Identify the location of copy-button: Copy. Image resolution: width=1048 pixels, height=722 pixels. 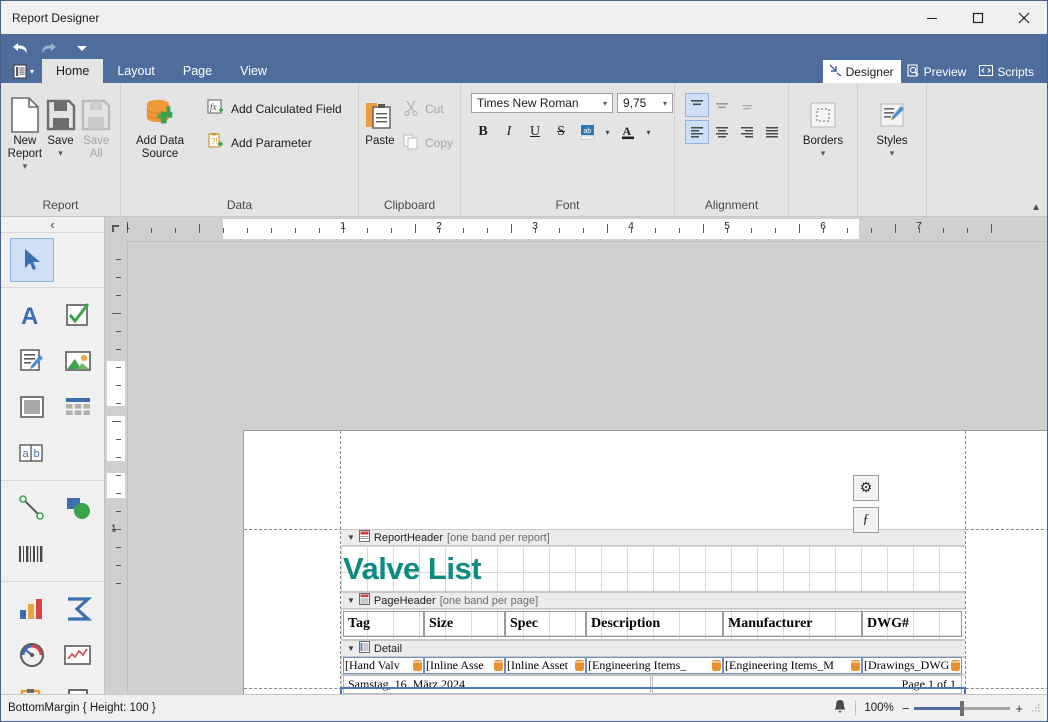
(428, 143).